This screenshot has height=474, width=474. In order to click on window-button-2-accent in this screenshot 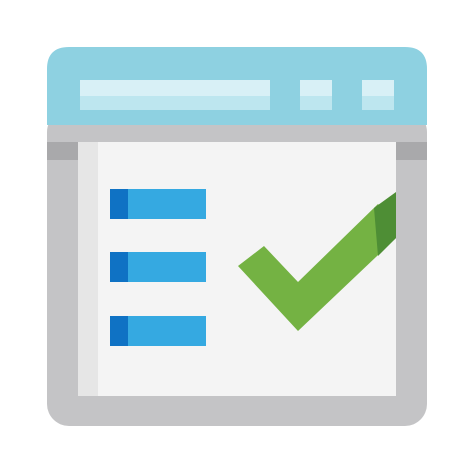, I will do `click(378, 103)`.